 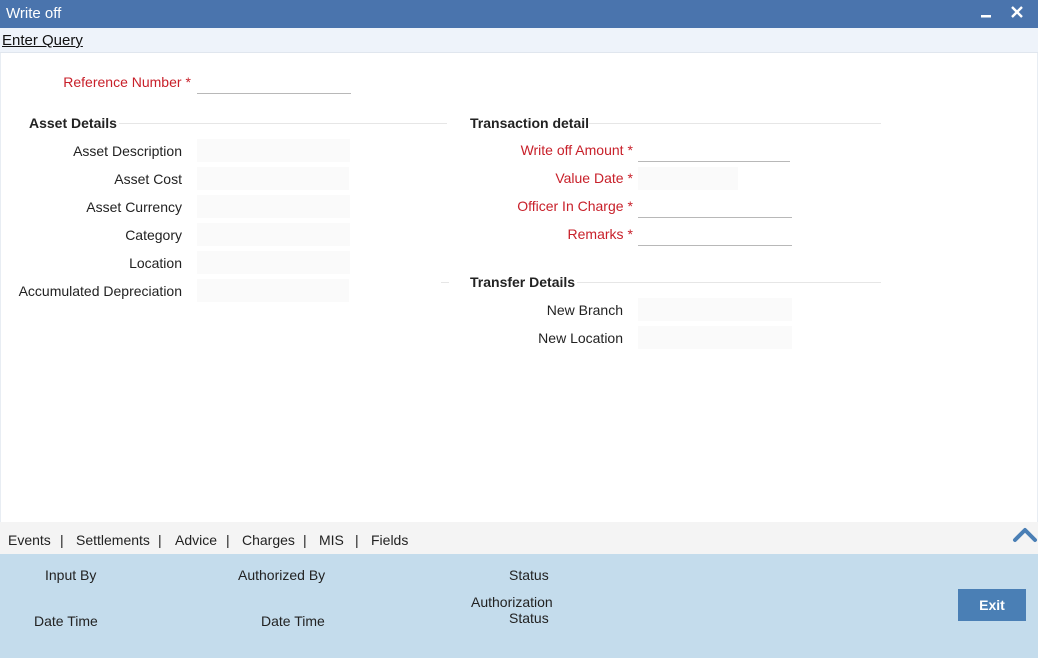 I want to click on asset-currency-input, so click(x=273, y=206).